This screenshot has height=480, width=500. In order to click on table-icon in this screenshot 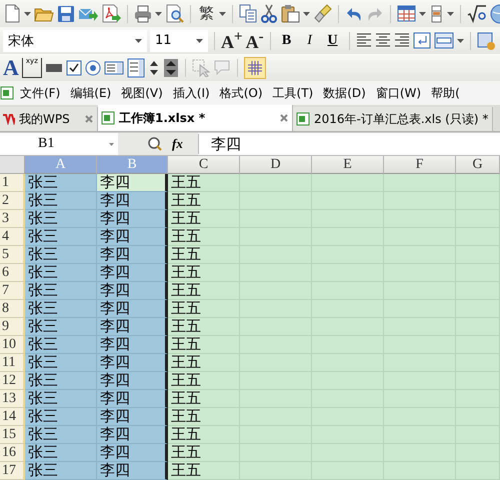, I will do `click(406, 13)`.